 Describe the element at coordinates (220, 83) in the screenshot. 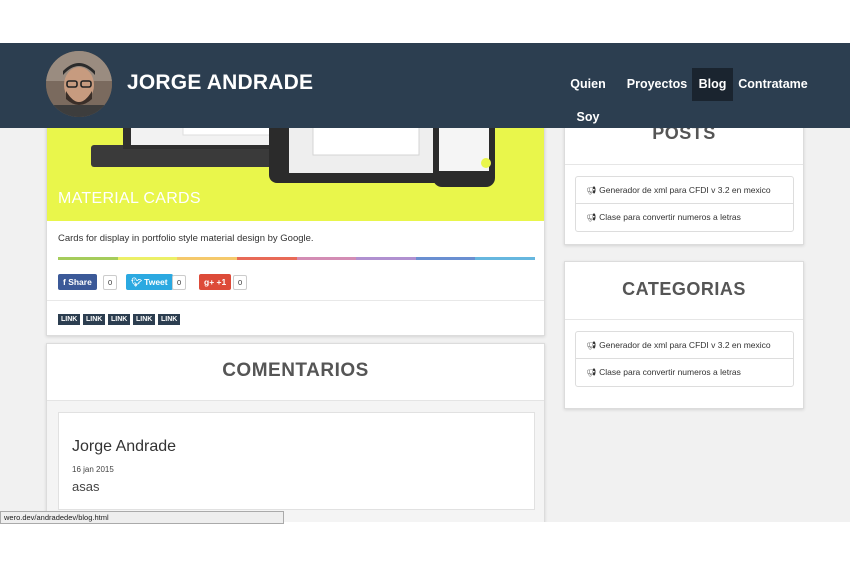

I see `site-brand: JORGE ANDRADE` at that location.